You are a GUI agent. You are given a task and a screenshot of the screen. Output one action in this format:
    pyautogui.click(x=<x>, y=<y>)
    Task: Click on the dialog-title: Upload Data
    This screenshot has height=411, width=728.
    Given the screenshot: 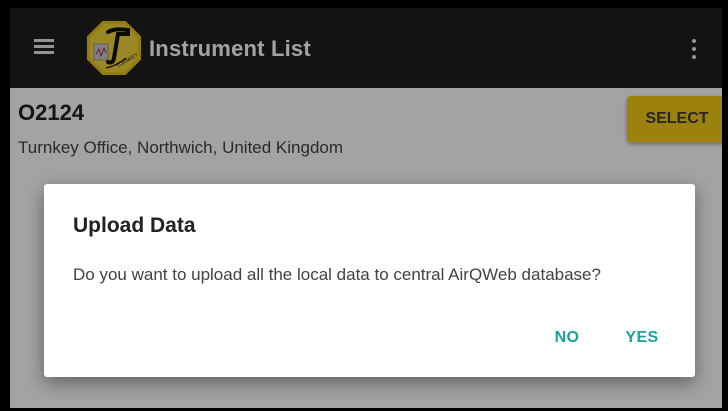 What is the action you would take?
    pyautogui.click(x=134, y=225)
    